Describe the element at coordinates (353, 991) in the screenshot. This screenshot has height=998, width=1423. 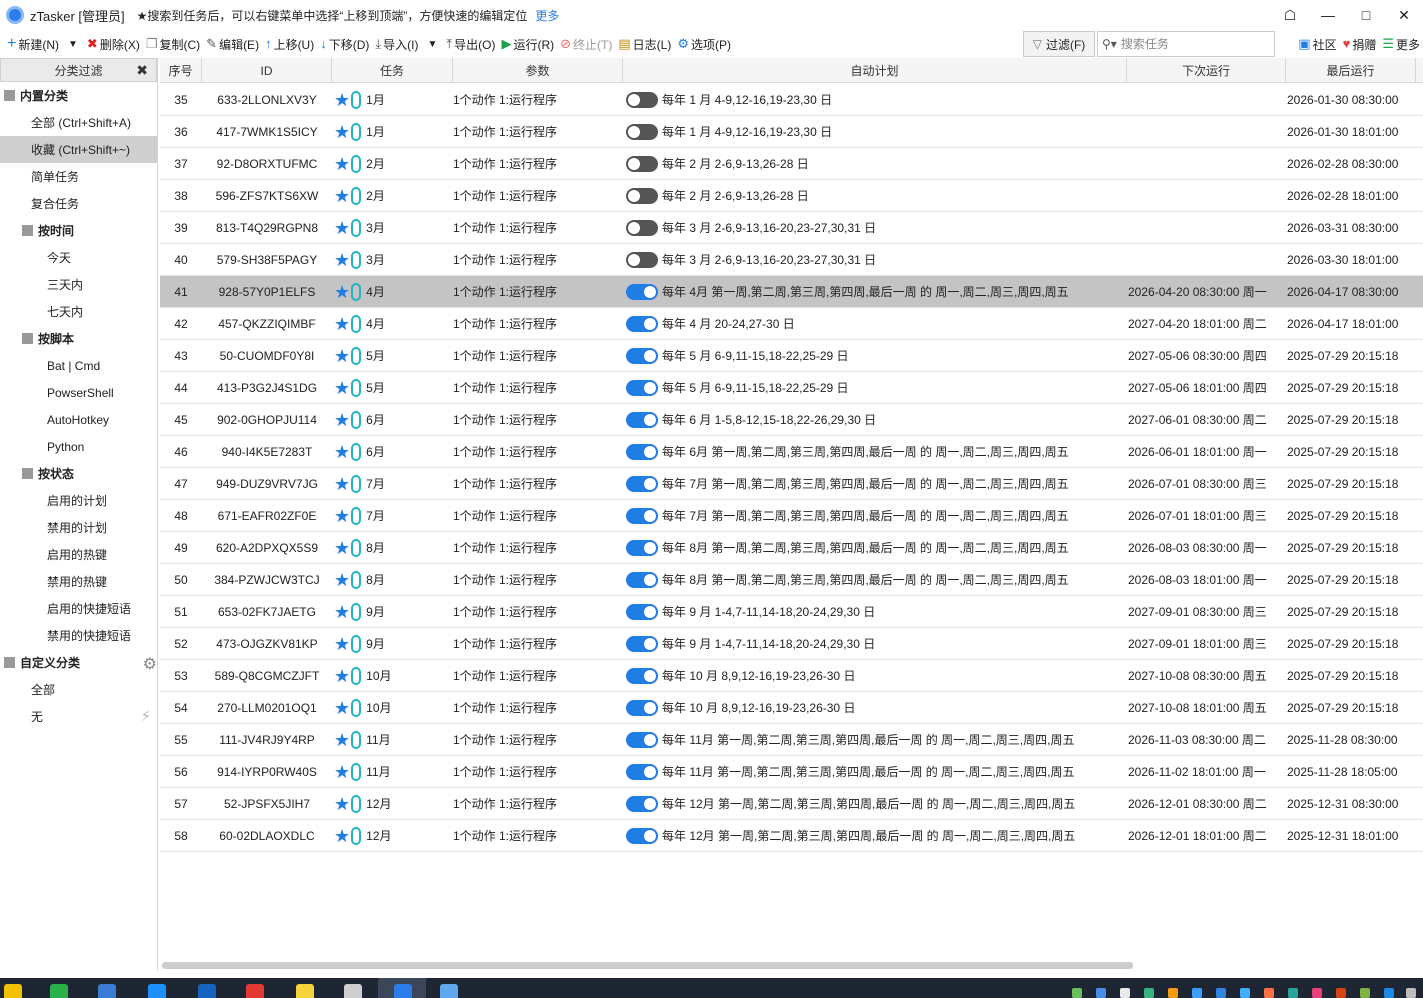
I see `taskbar-settings-icon` at that location.